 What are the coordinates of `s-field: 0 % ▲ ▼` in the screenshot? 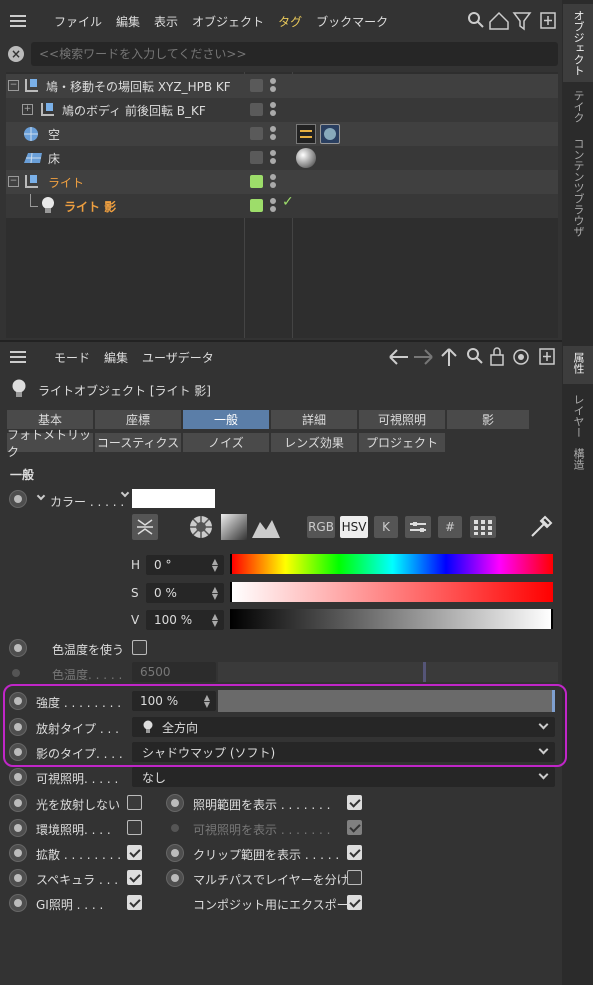 It's located at (185, 593).